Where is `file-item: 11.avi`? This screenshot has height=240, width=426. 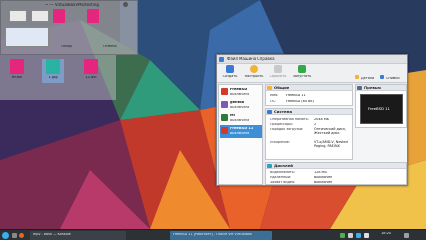
file-item: 11.avi is located at coordinates (91, 71).